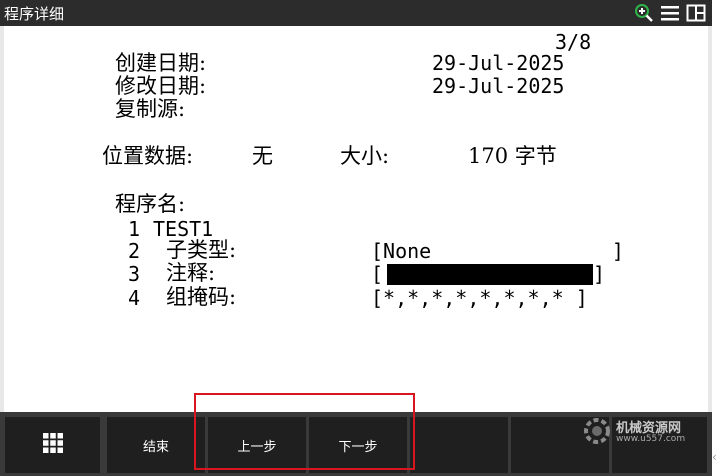  What do you see at coordinates (150, 109) in the screenshot?
I see `copy-source-label: 复制源:` at bounding box center [150, 109].